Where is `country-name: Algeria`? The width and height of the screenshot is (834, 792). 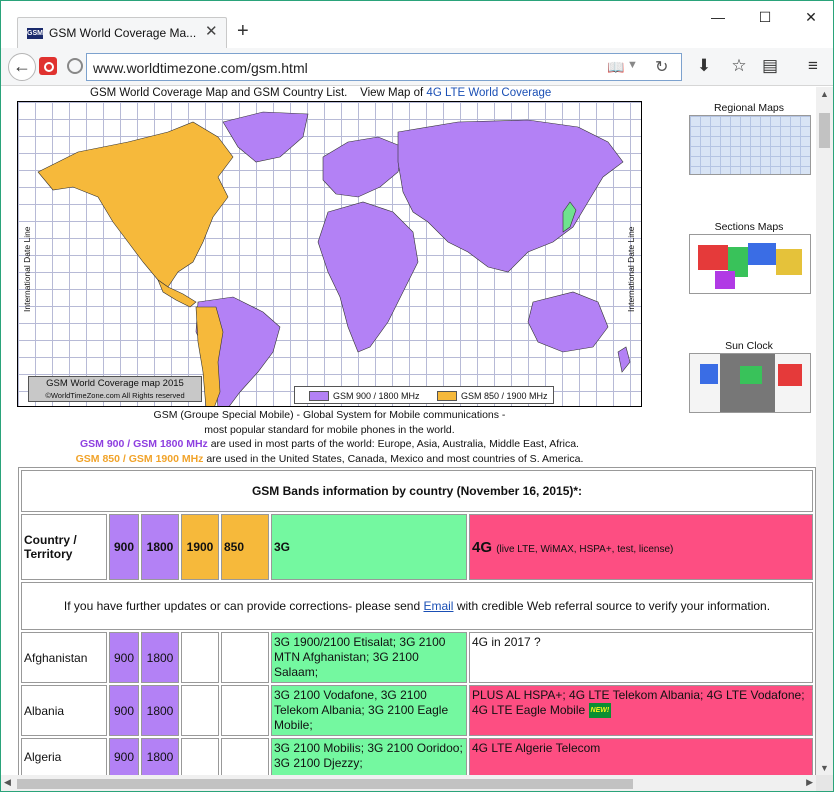 country-name: Algeria is located at coordinates (64, 756).